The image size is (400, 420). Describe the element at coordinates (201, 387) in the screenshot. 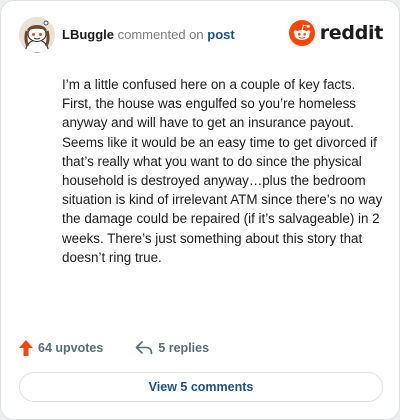

I see `view-comments-button: View 5 comments` at that location.